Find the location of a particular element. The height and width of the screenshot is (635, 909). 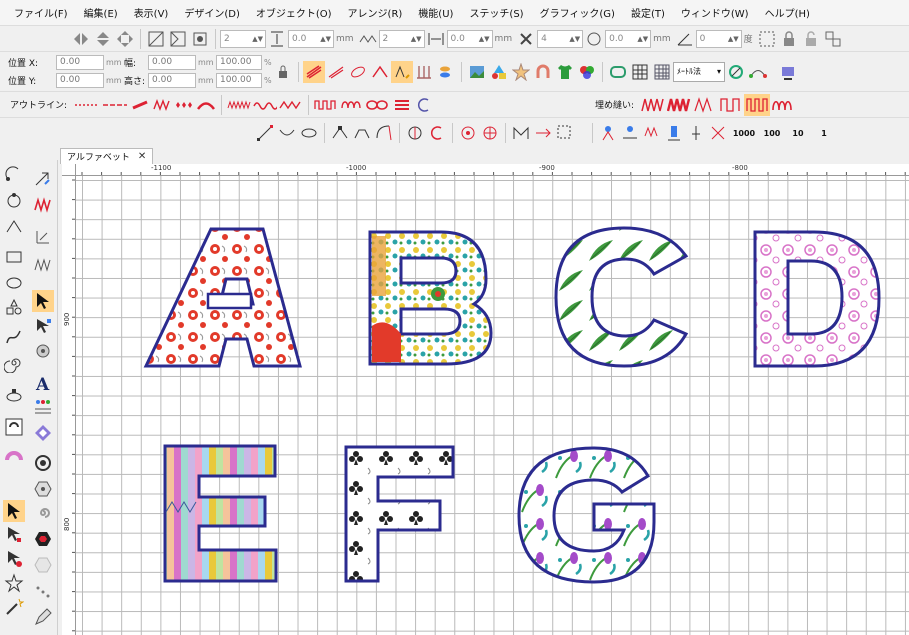

width-field: 0.00 is located at coordinates (172, 62).